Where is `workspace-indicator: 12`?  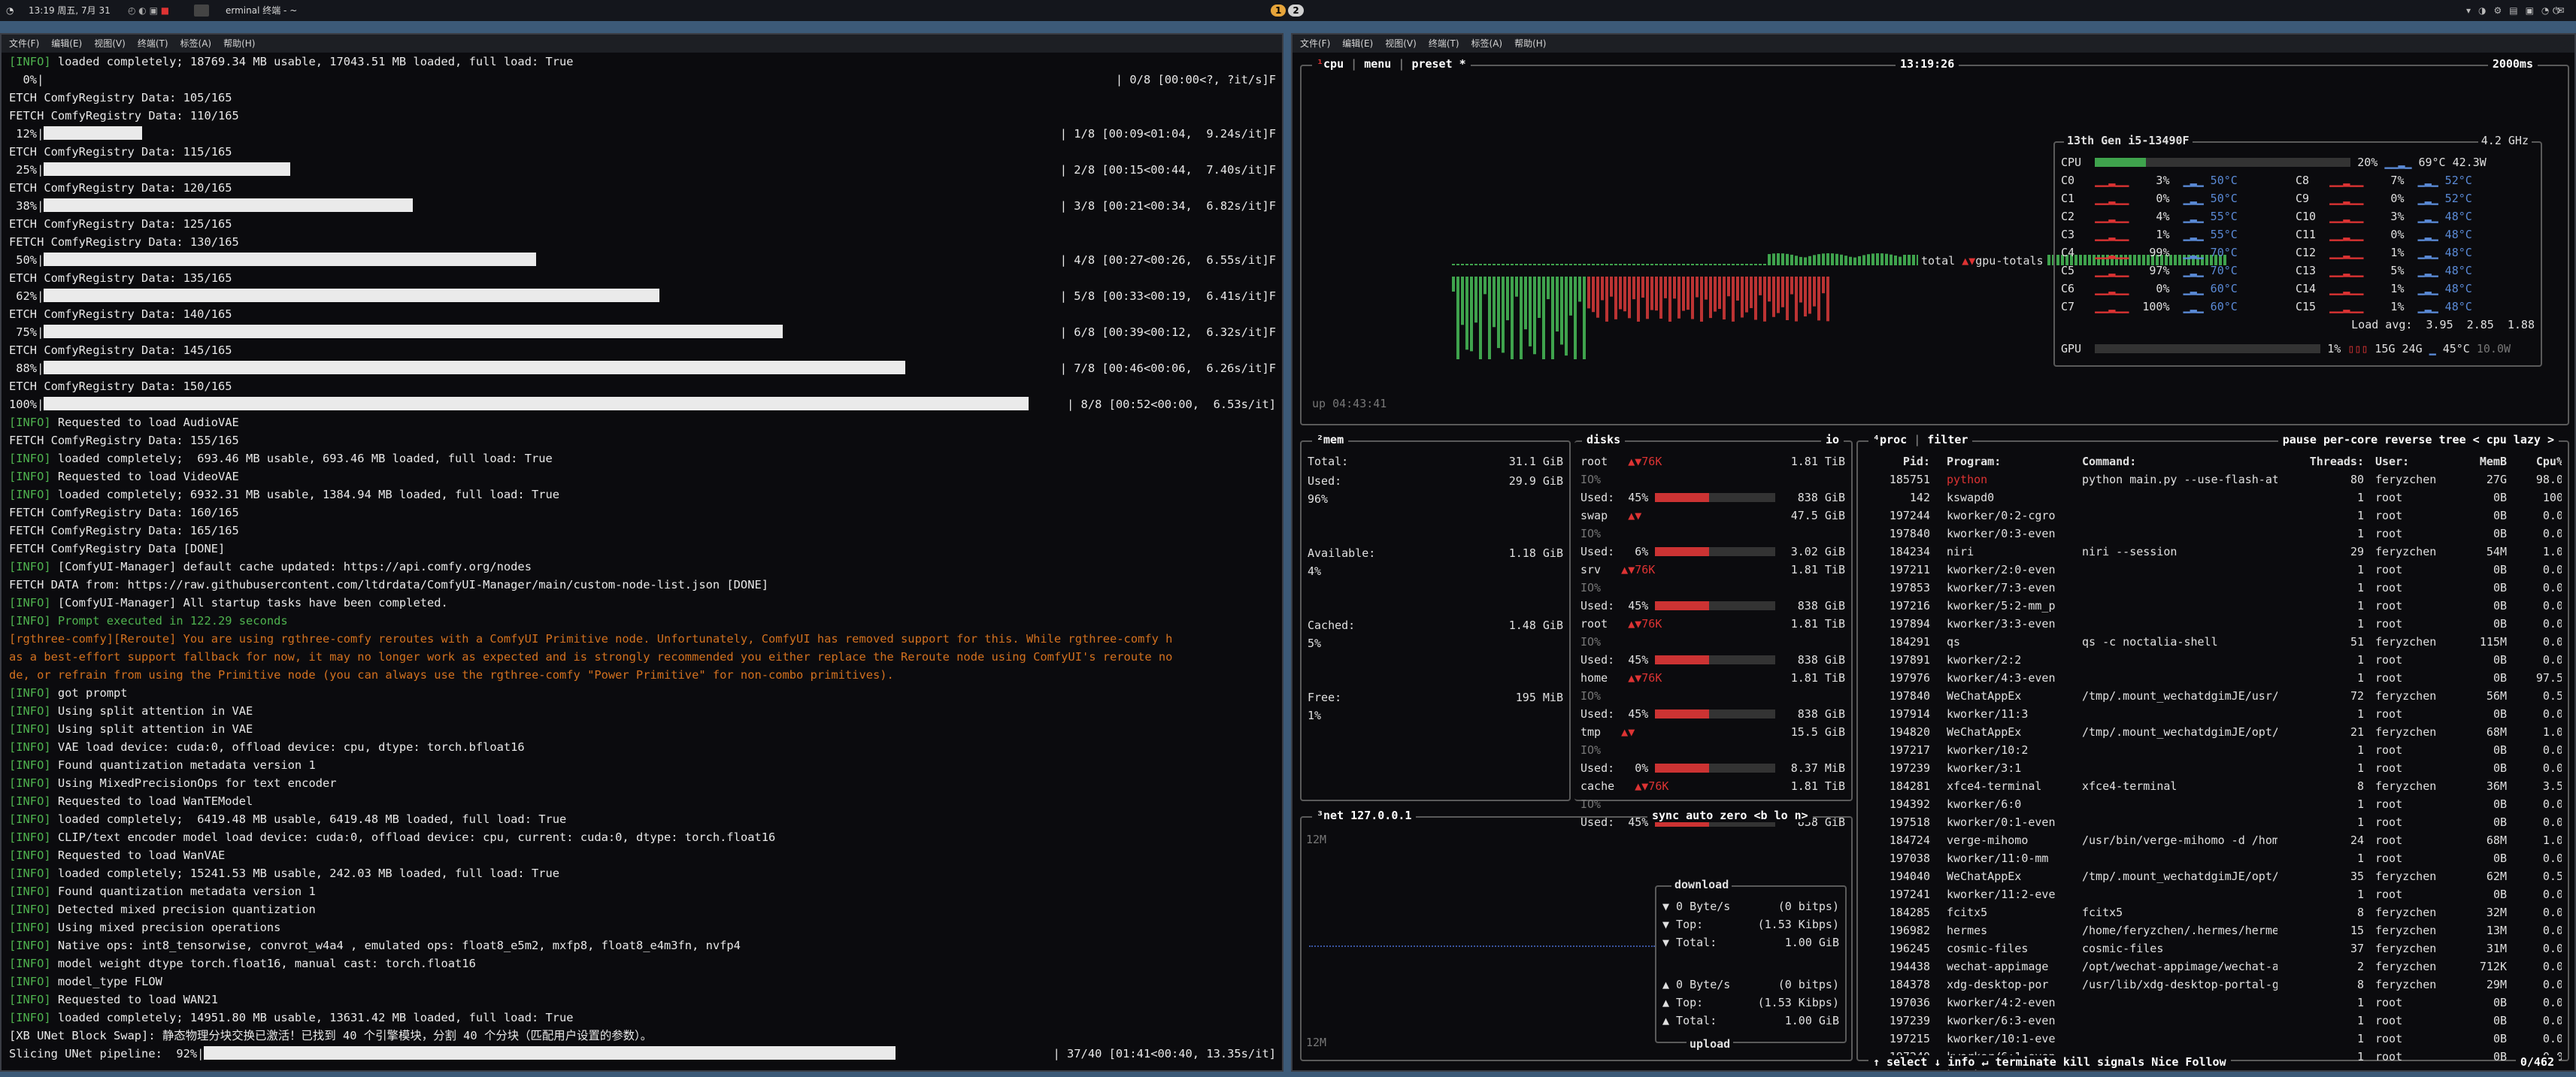
workspace-indicator: 12 is located at coordinates (1288, 10).